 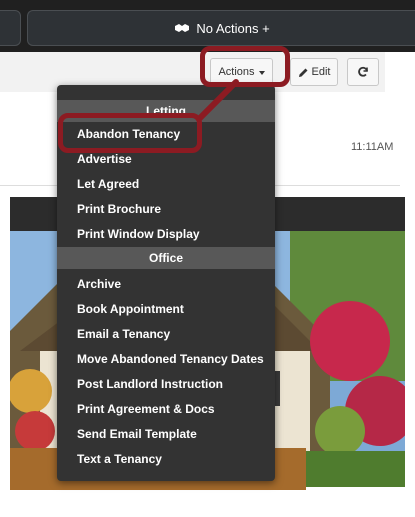 What do you see at coordinates (166, 258) in the screenshot?
I see `menu-group-office: Office` at bounding box center [166, 258].